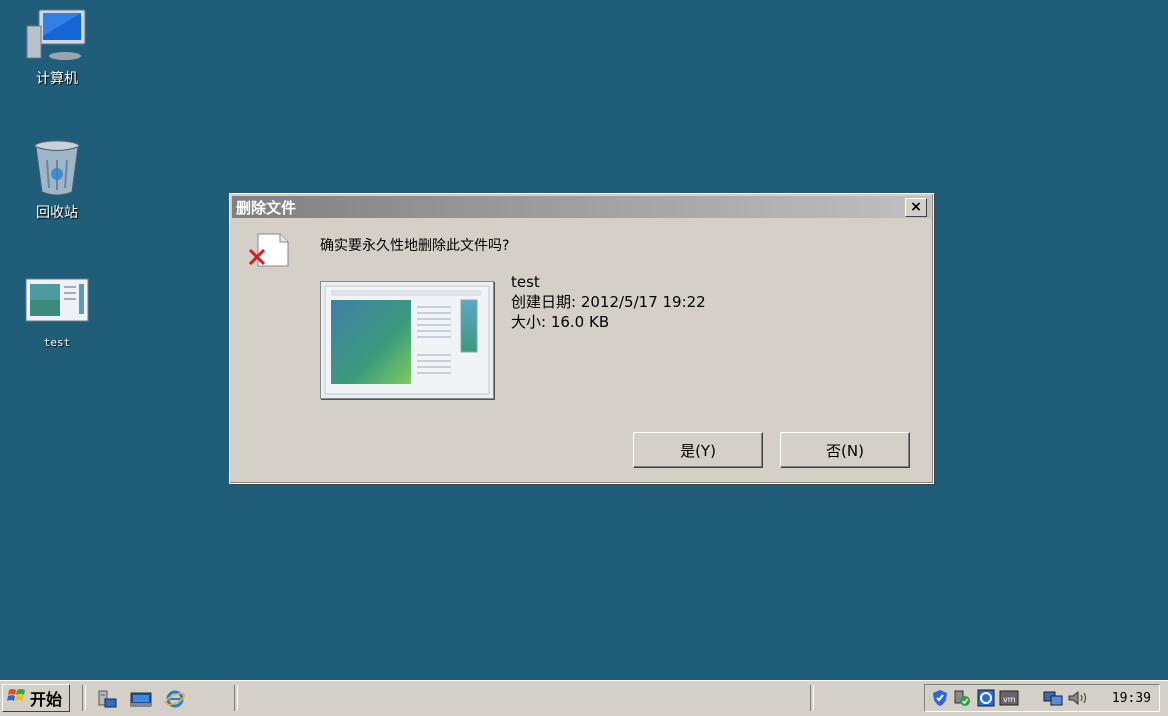 The image size is (1168, 716). Describe the element at coordinates (57, 213) in the screenshot. I see `desktop-icon-label: 回收站` at that location.